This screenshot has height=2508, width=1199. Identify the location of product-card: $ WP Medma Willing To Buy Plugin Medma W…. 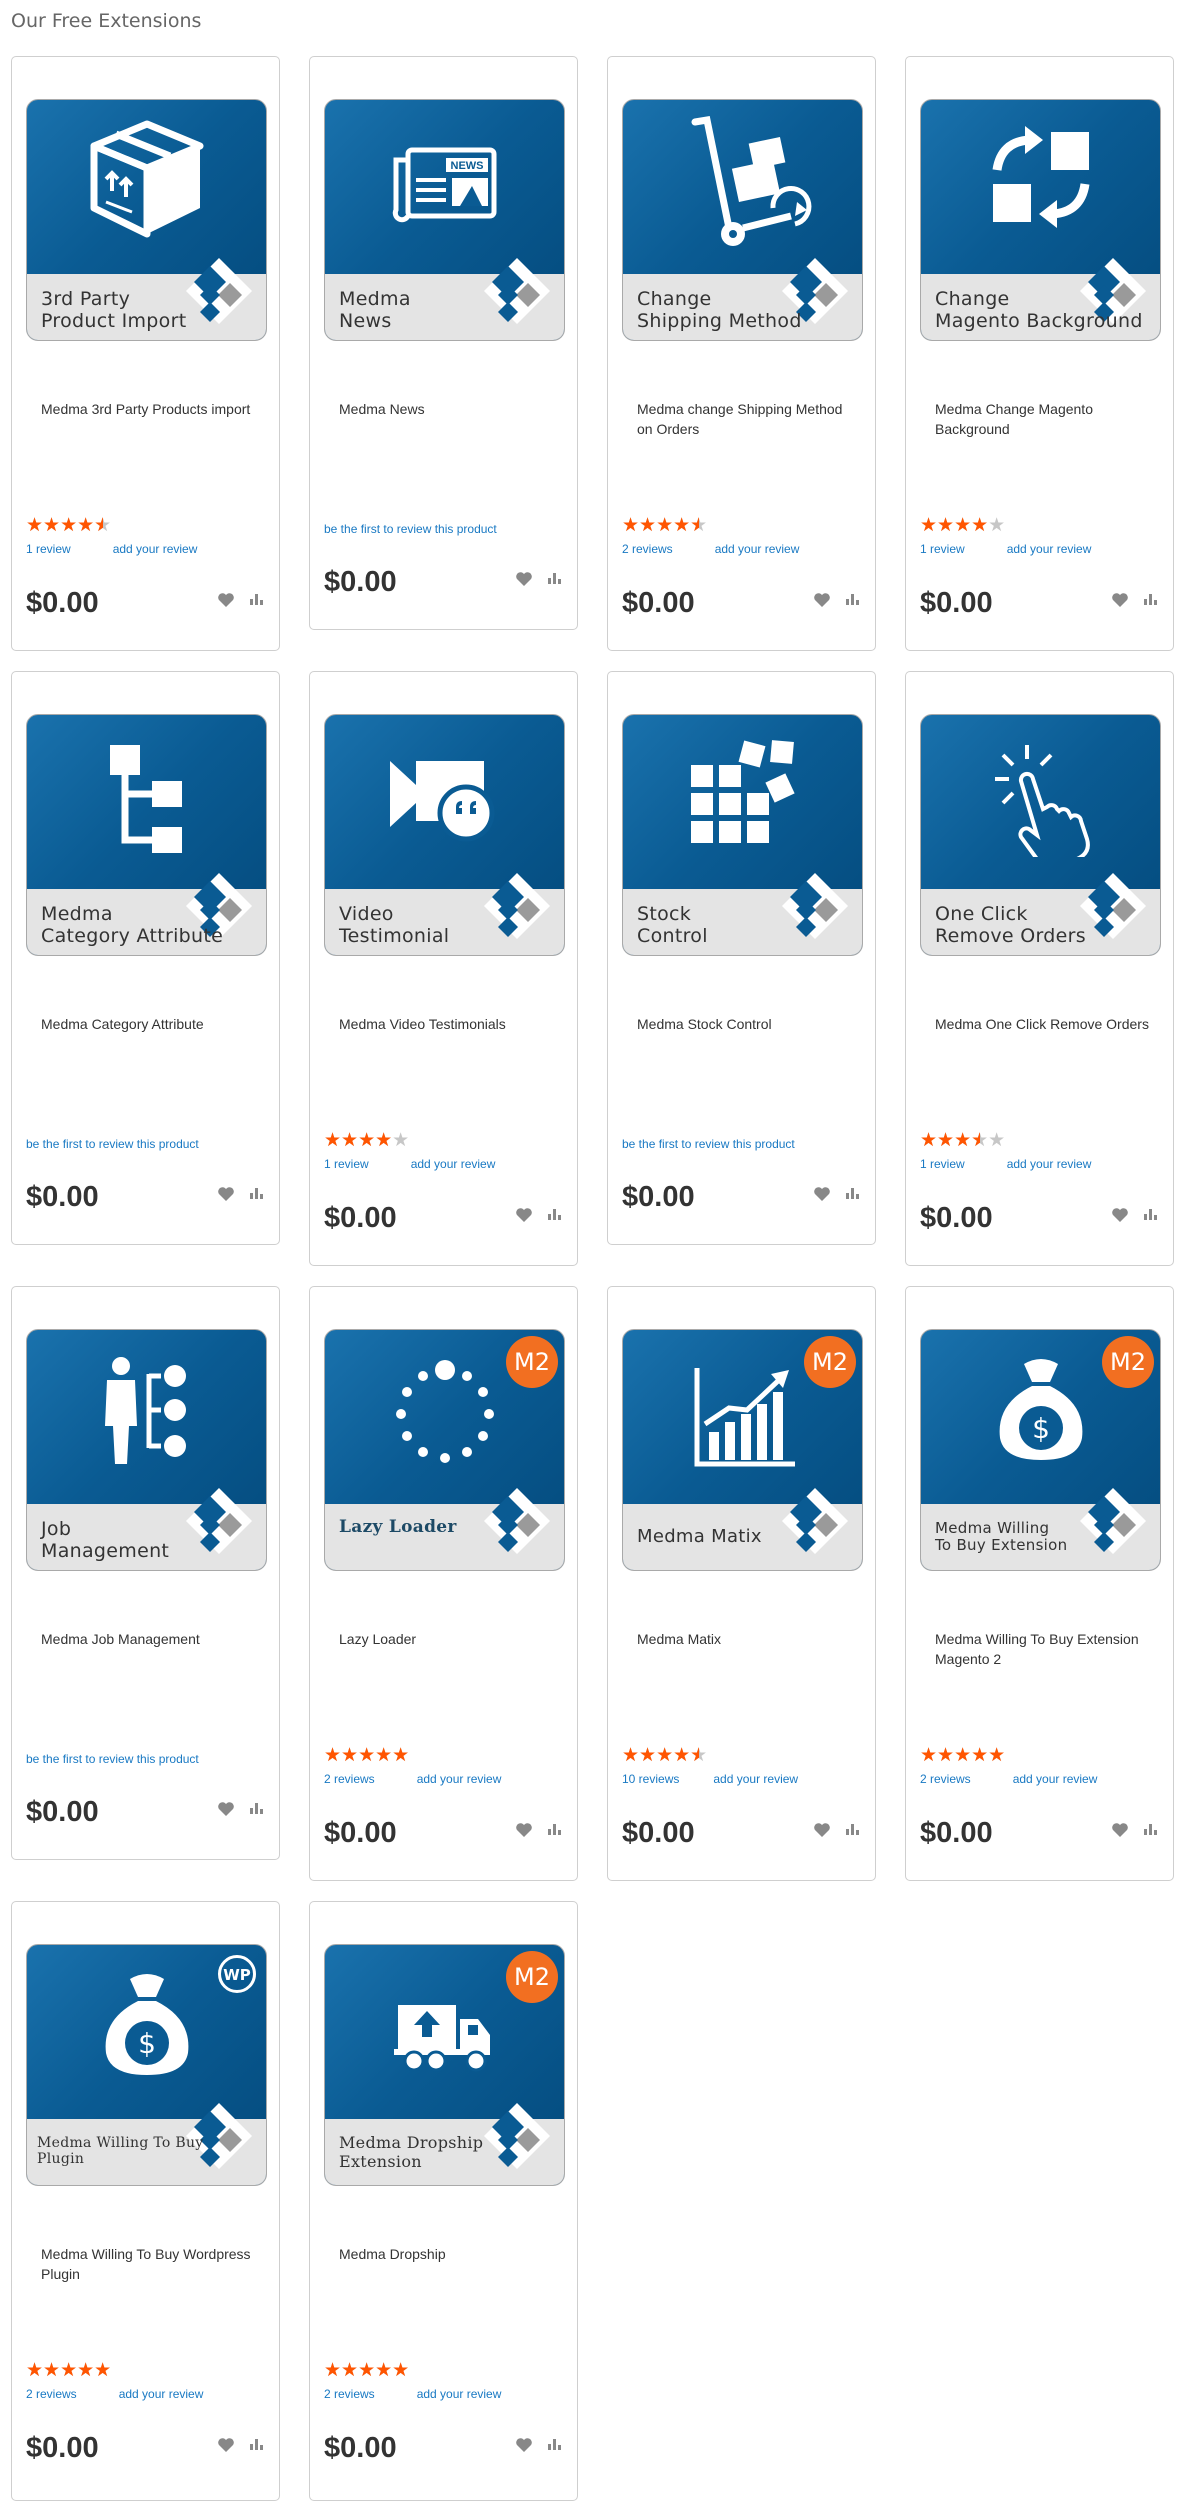
(145, 2201).